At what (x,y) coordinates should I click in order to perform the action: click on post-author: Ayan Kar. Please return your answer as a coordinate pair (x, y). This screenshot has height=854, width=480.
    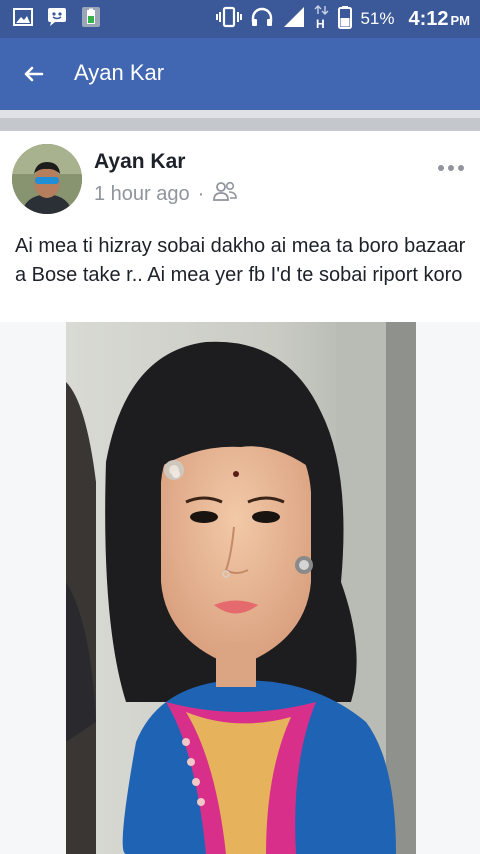
    Looking at the image, I should click on (139, 162).